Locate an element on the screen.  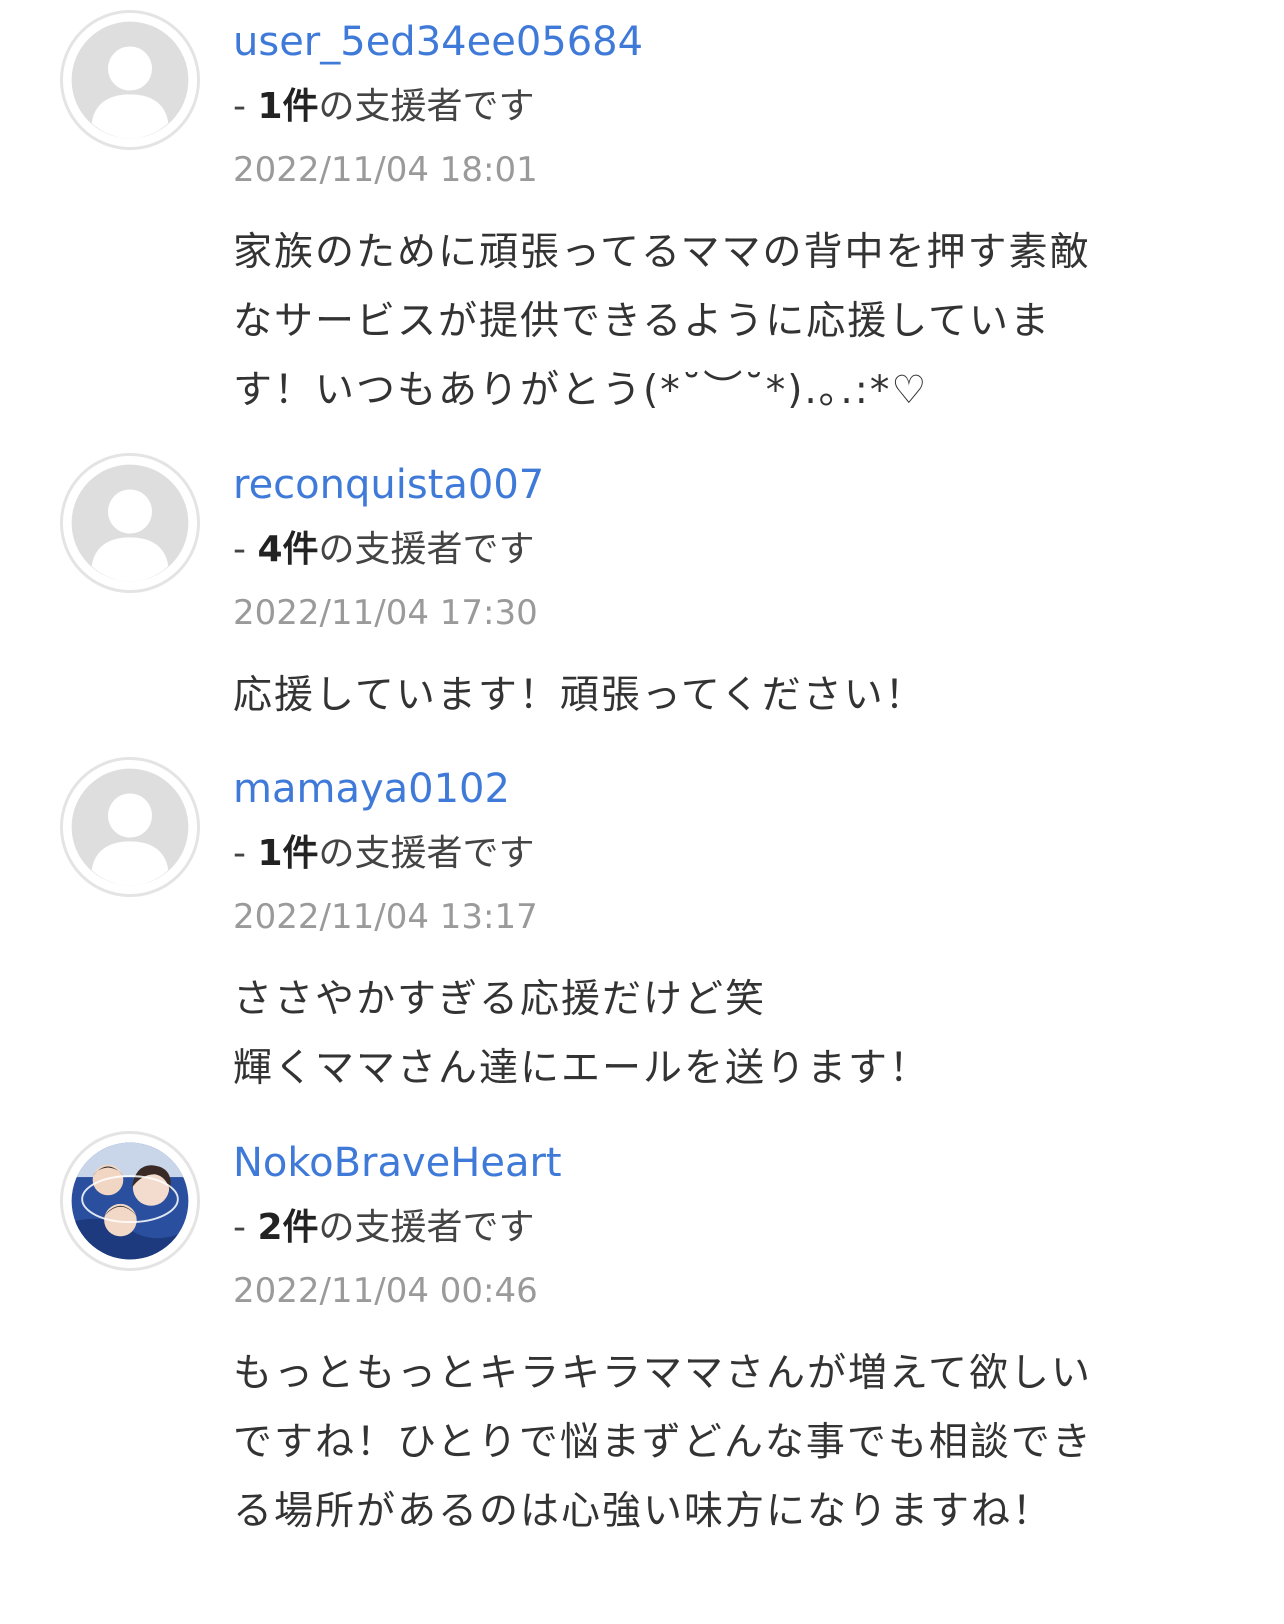
comment-timestamp: 2022/11/04 18:01 is located at coordinates (385, 170).